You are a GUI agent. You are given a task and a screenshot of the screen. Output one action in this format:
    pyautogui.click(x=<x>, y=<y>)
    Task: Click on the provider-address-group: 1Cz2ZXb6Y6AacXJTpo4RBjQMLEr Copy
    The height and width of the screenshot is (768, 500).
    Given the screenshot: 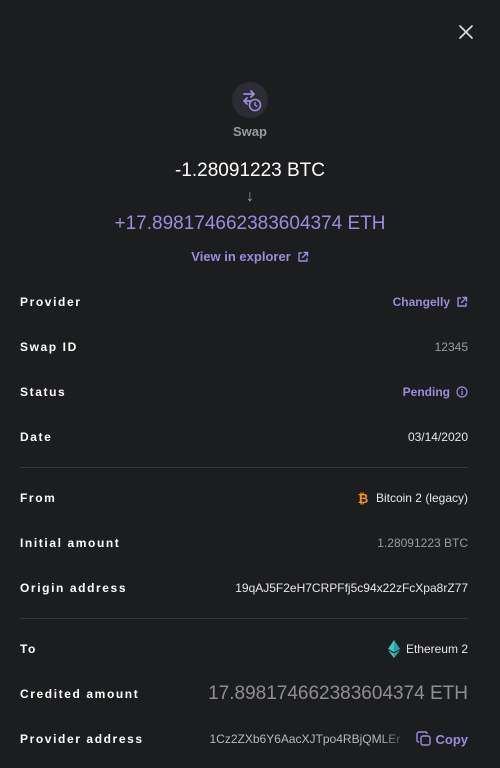 What is the action you would take?
    pyautogui.click(x=339, y=739)
    